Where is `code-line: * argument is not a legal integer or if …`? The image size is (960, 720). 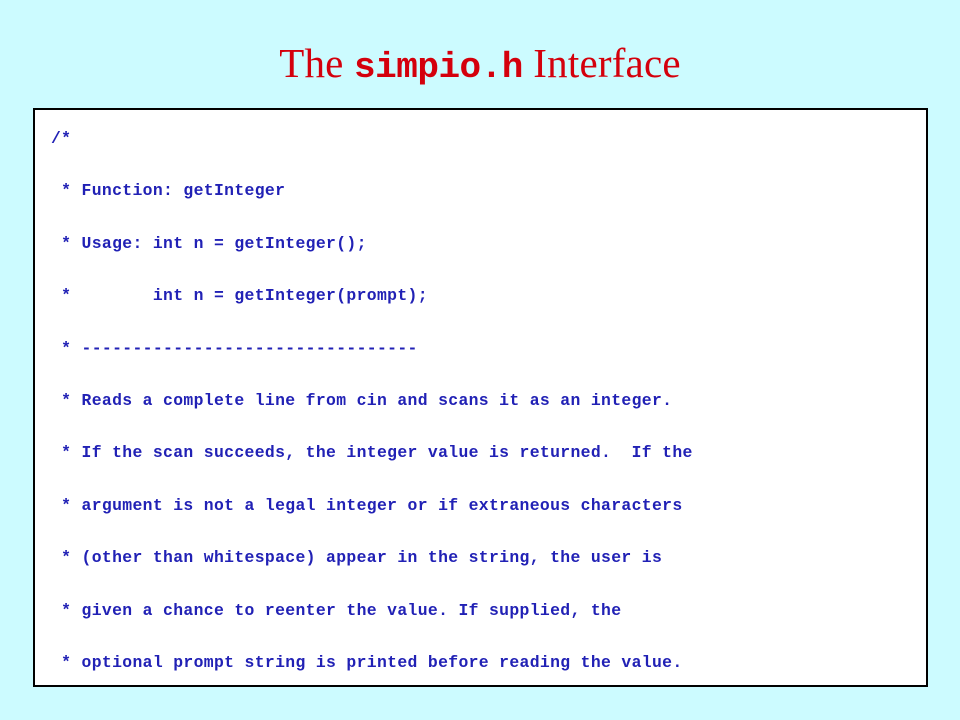
code-line: * argument is not a legal integer or if … is located at coordinates (367, 505).